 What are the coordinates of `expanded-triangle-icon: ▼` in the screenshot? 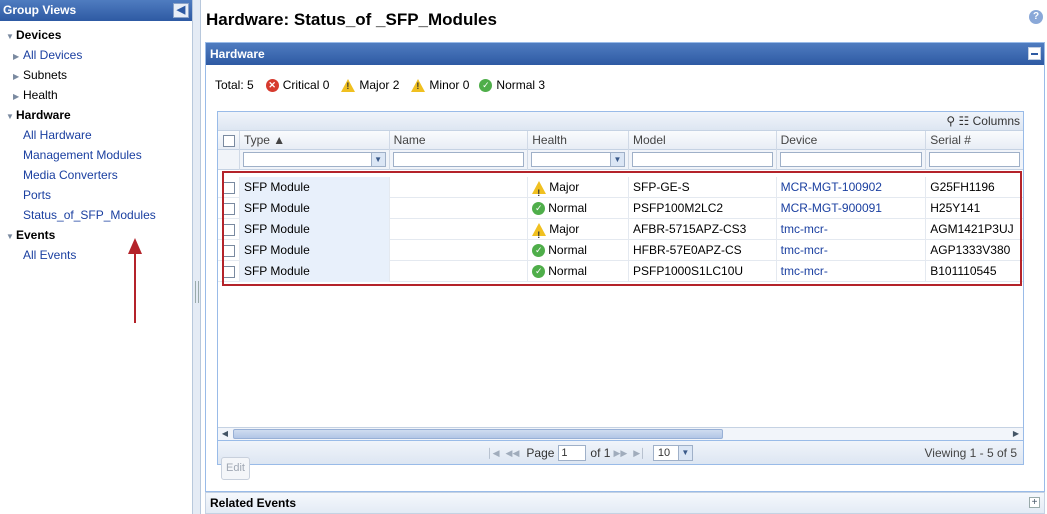 It's located at (10, 36).